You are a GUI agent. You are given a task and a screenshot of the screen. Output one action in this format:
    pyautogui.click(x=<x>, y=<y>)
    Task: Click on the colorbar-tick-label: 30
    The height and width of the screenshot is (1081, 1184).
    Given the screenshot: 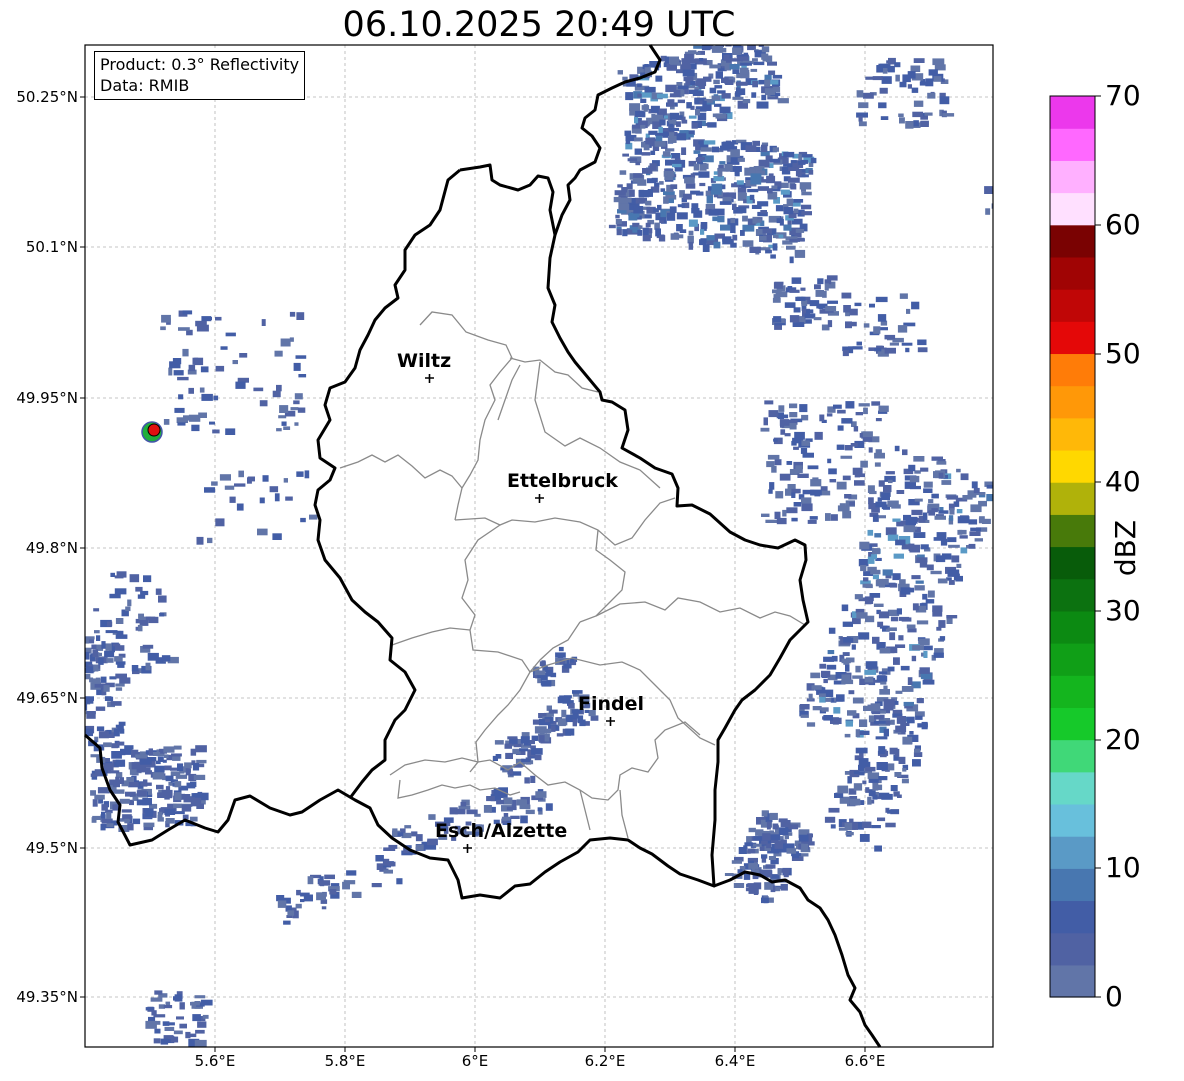 What is the action you would take?
    pyautogui.click(x=1123, y=610)
    